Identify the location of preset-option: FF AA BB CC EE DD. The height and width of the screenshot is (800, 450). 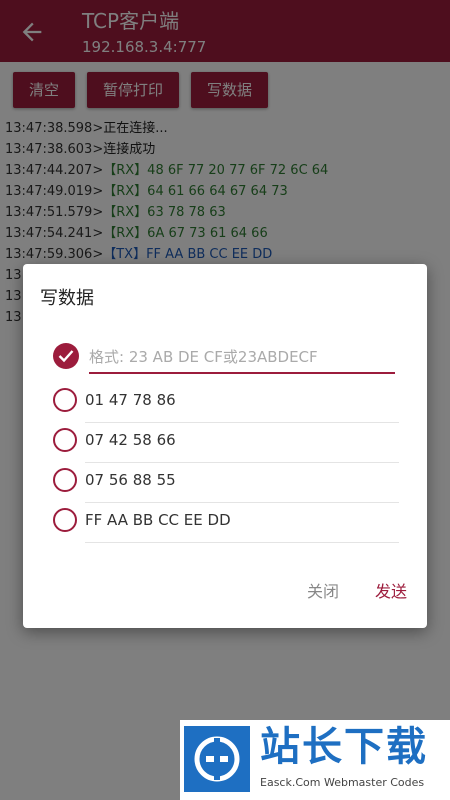
(226, 522).